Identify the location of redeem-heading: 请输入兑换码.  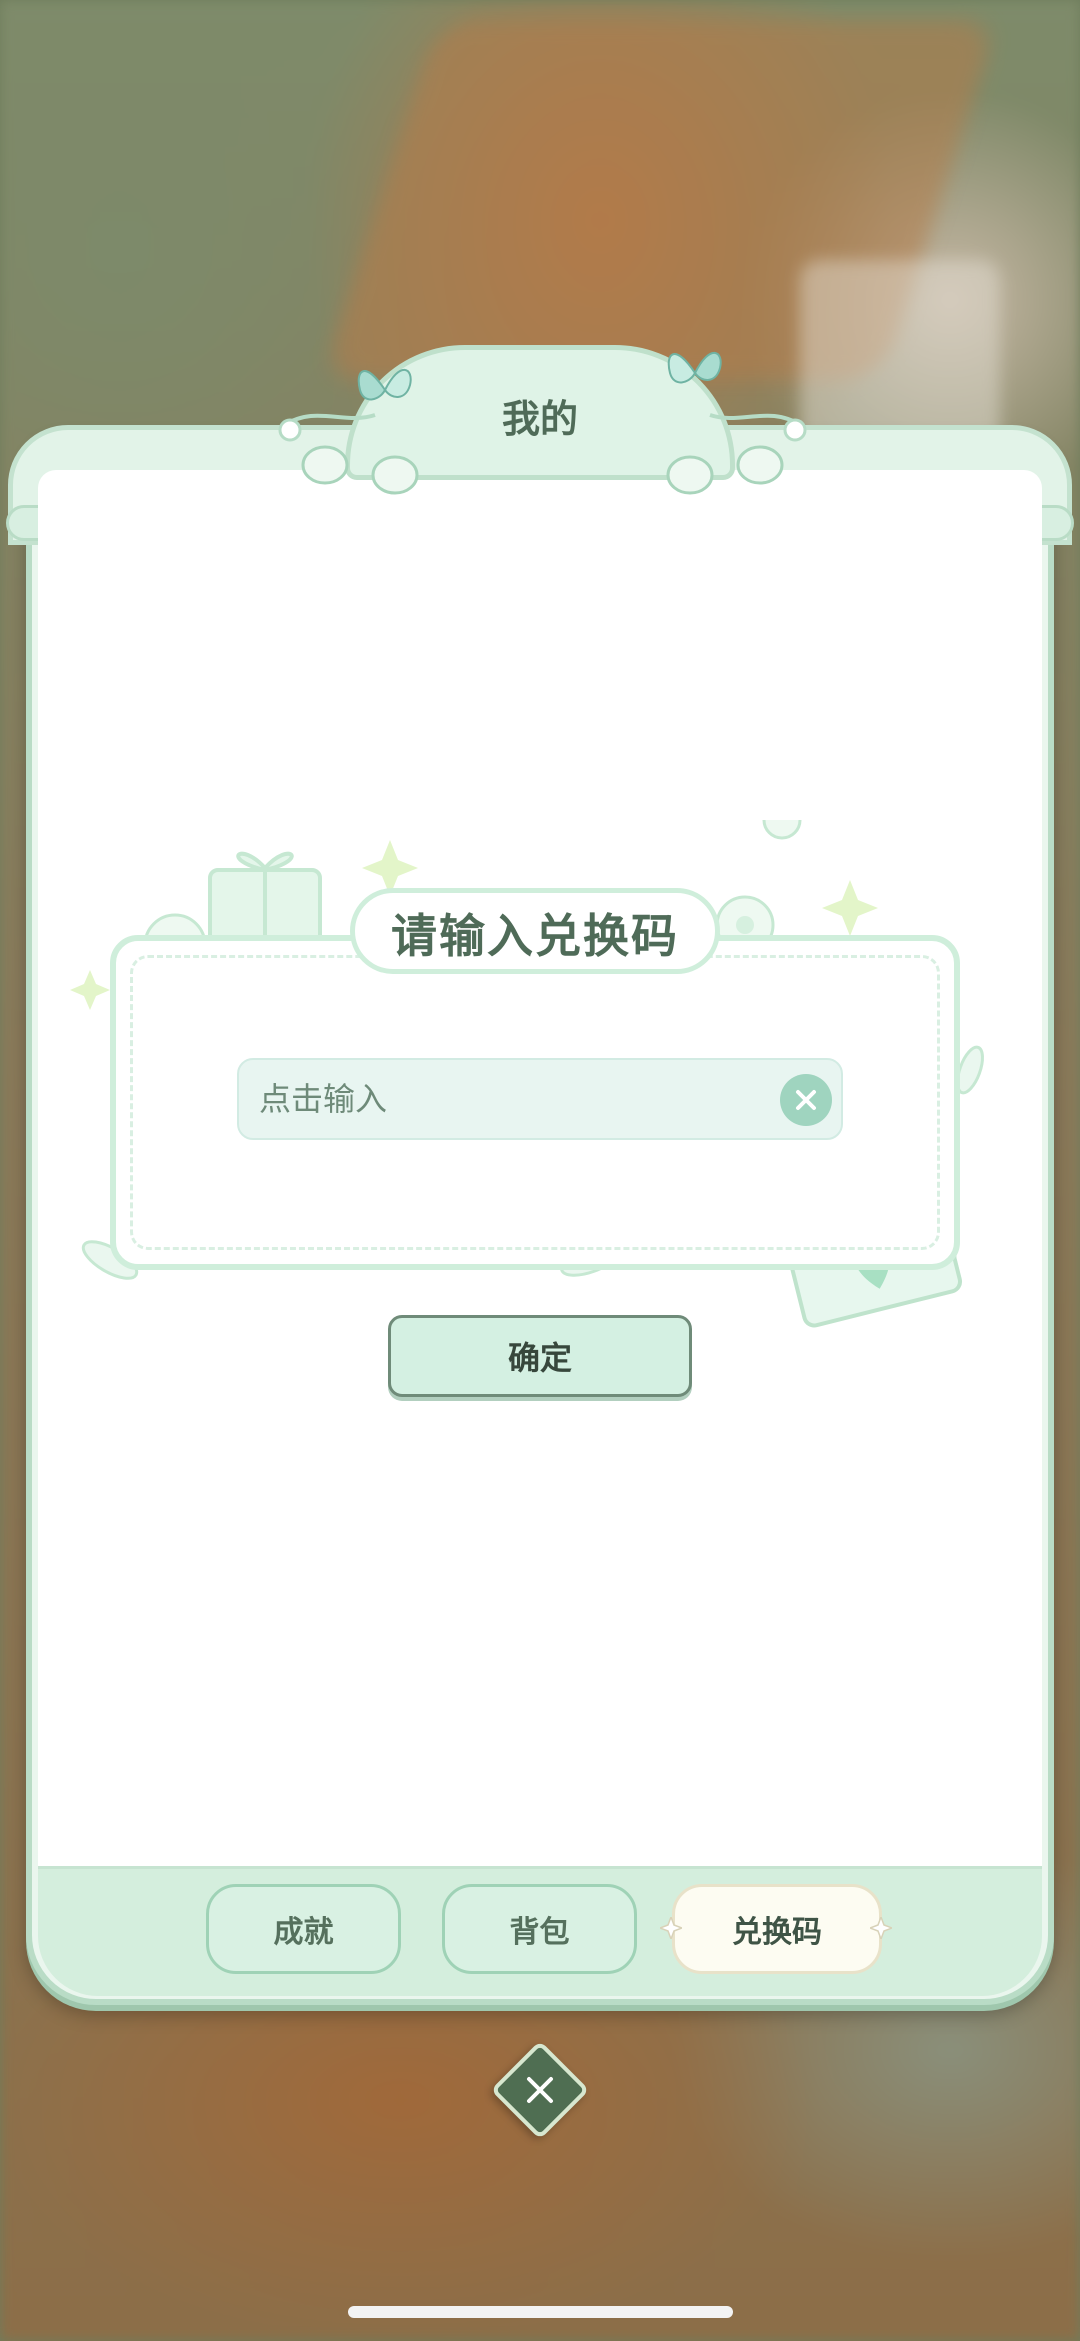
(535, 936).